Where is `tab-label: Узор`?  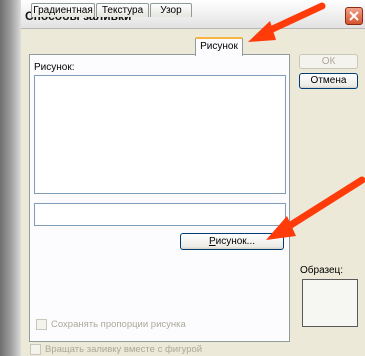
tab-label: Узор is located at coordinates (171, 10).